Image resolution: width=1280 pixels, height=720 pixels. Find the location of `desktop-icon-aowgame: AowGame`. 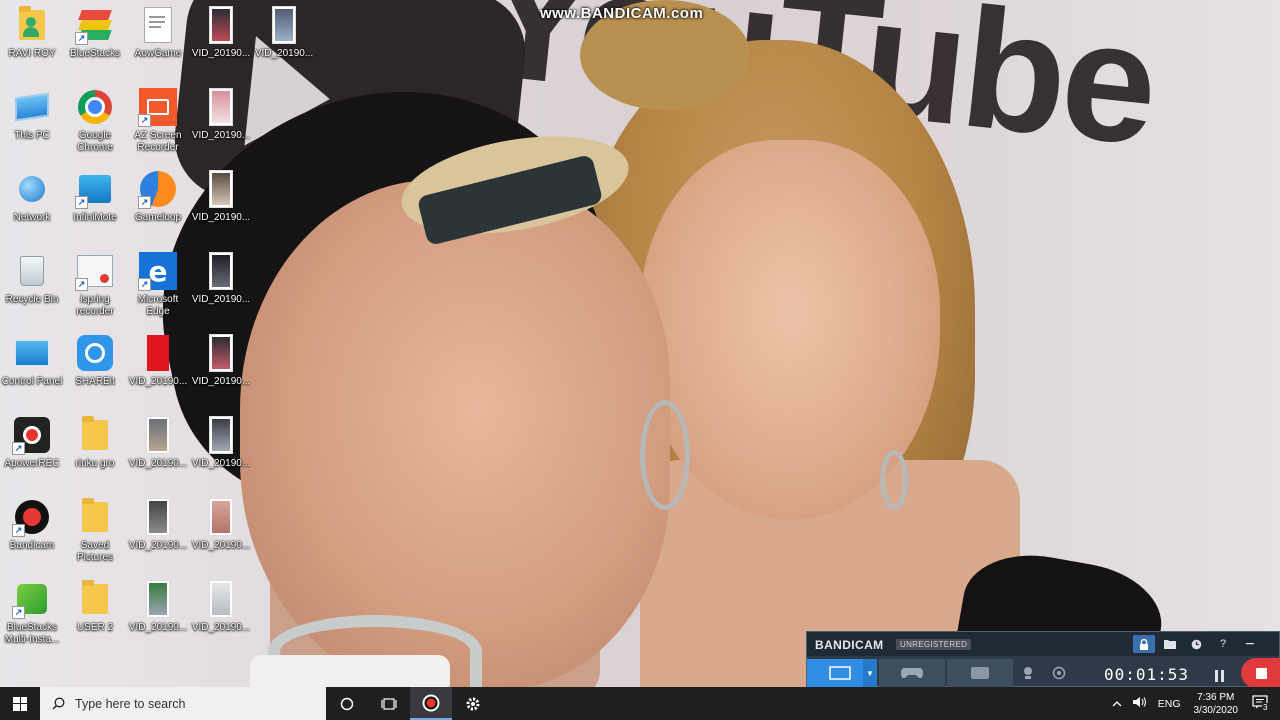

desktop-icon-aowgame: AowGame is located at coordinates (158, 32).